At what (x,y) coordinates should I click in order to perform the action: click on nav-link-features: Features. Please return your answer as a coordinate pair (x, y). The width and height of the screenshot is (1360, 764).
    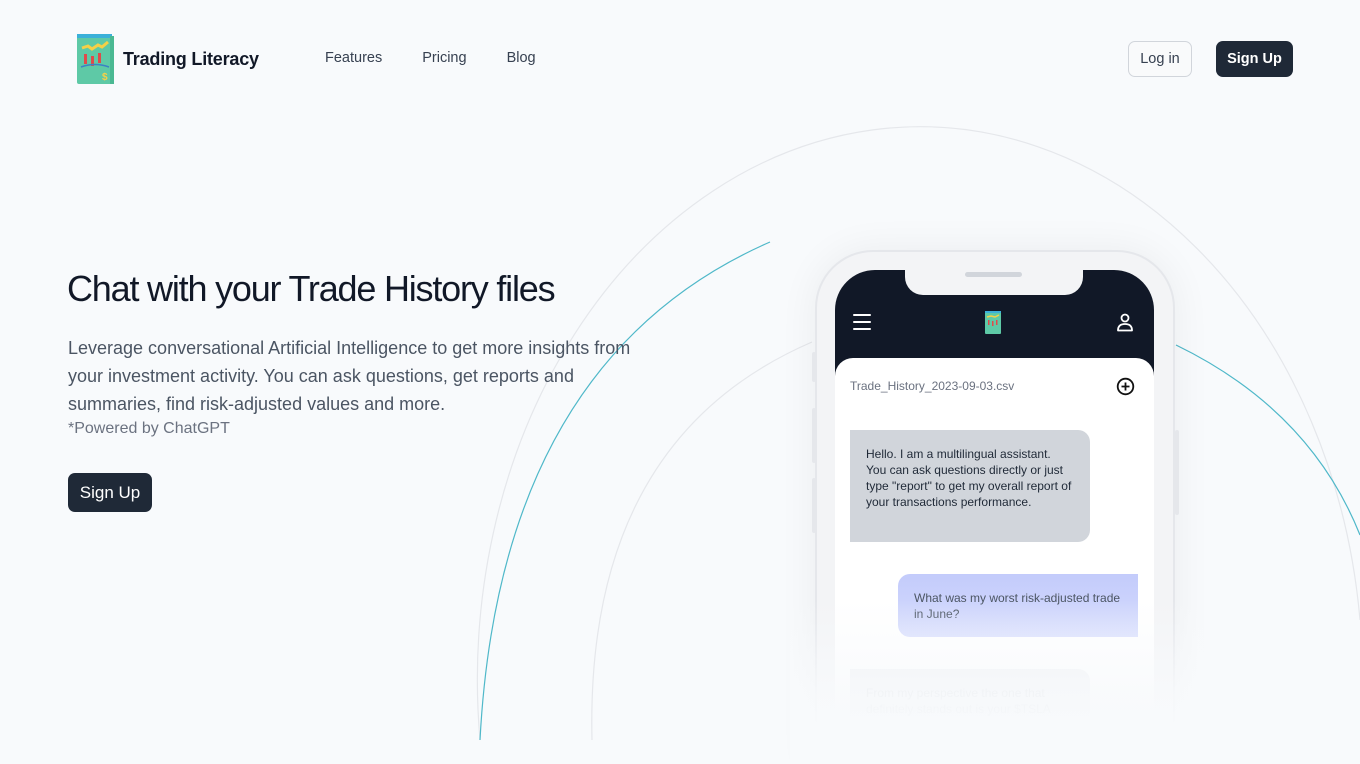
    Looking at the image, I should click on (353, 58).